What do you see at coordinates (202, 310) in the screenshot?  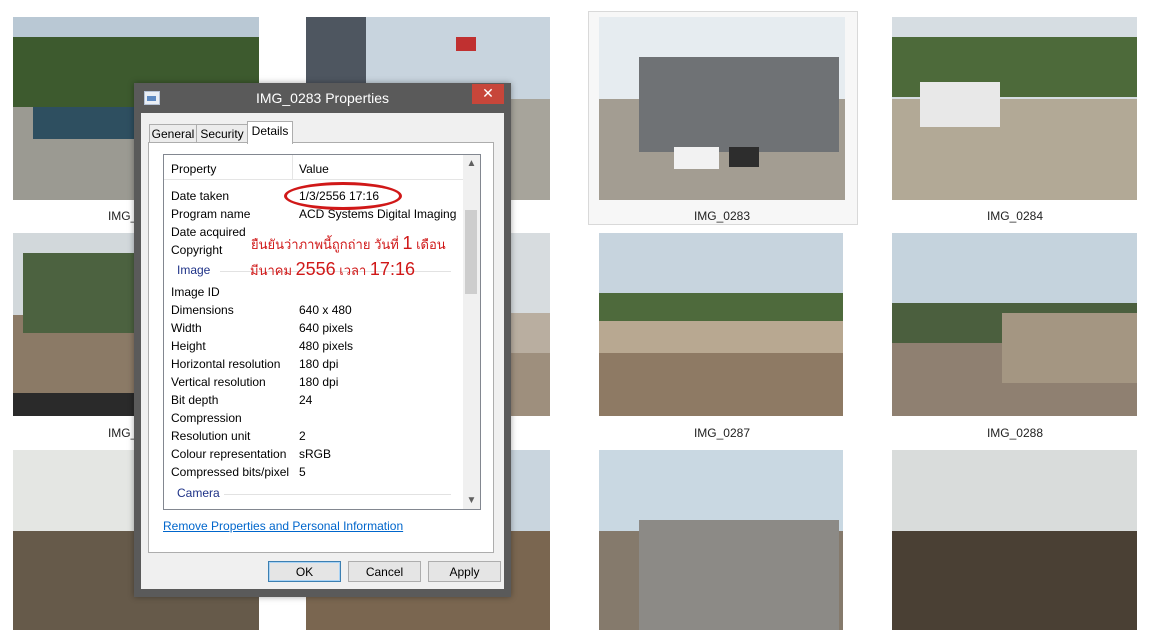 I see `property-name: Dimensions` at bounding box center [202, 310].